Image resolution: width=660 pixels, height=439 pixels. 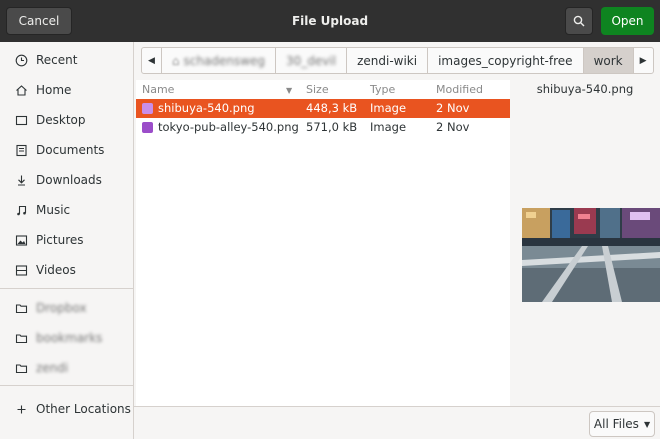 I want to click on column-header-row: Name ▼ Size Type Modified, so click(x=323, y=90).